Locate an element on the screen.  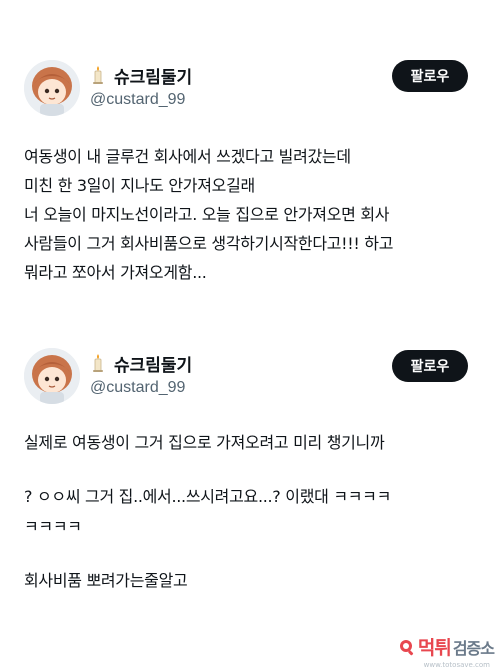
search-magnifier-icon is located at coordinates (407, 647).